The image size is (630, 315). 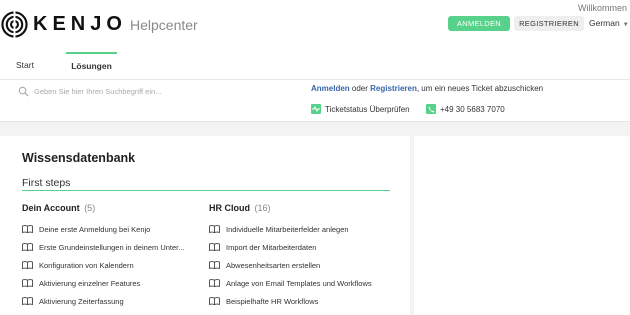 I want to click on category-count: (5), so click(x=90, y=208).